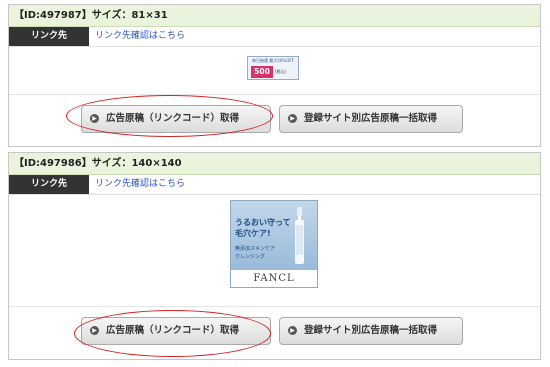  I want to click on banner-tax-note: (税込), so click(281, 71).